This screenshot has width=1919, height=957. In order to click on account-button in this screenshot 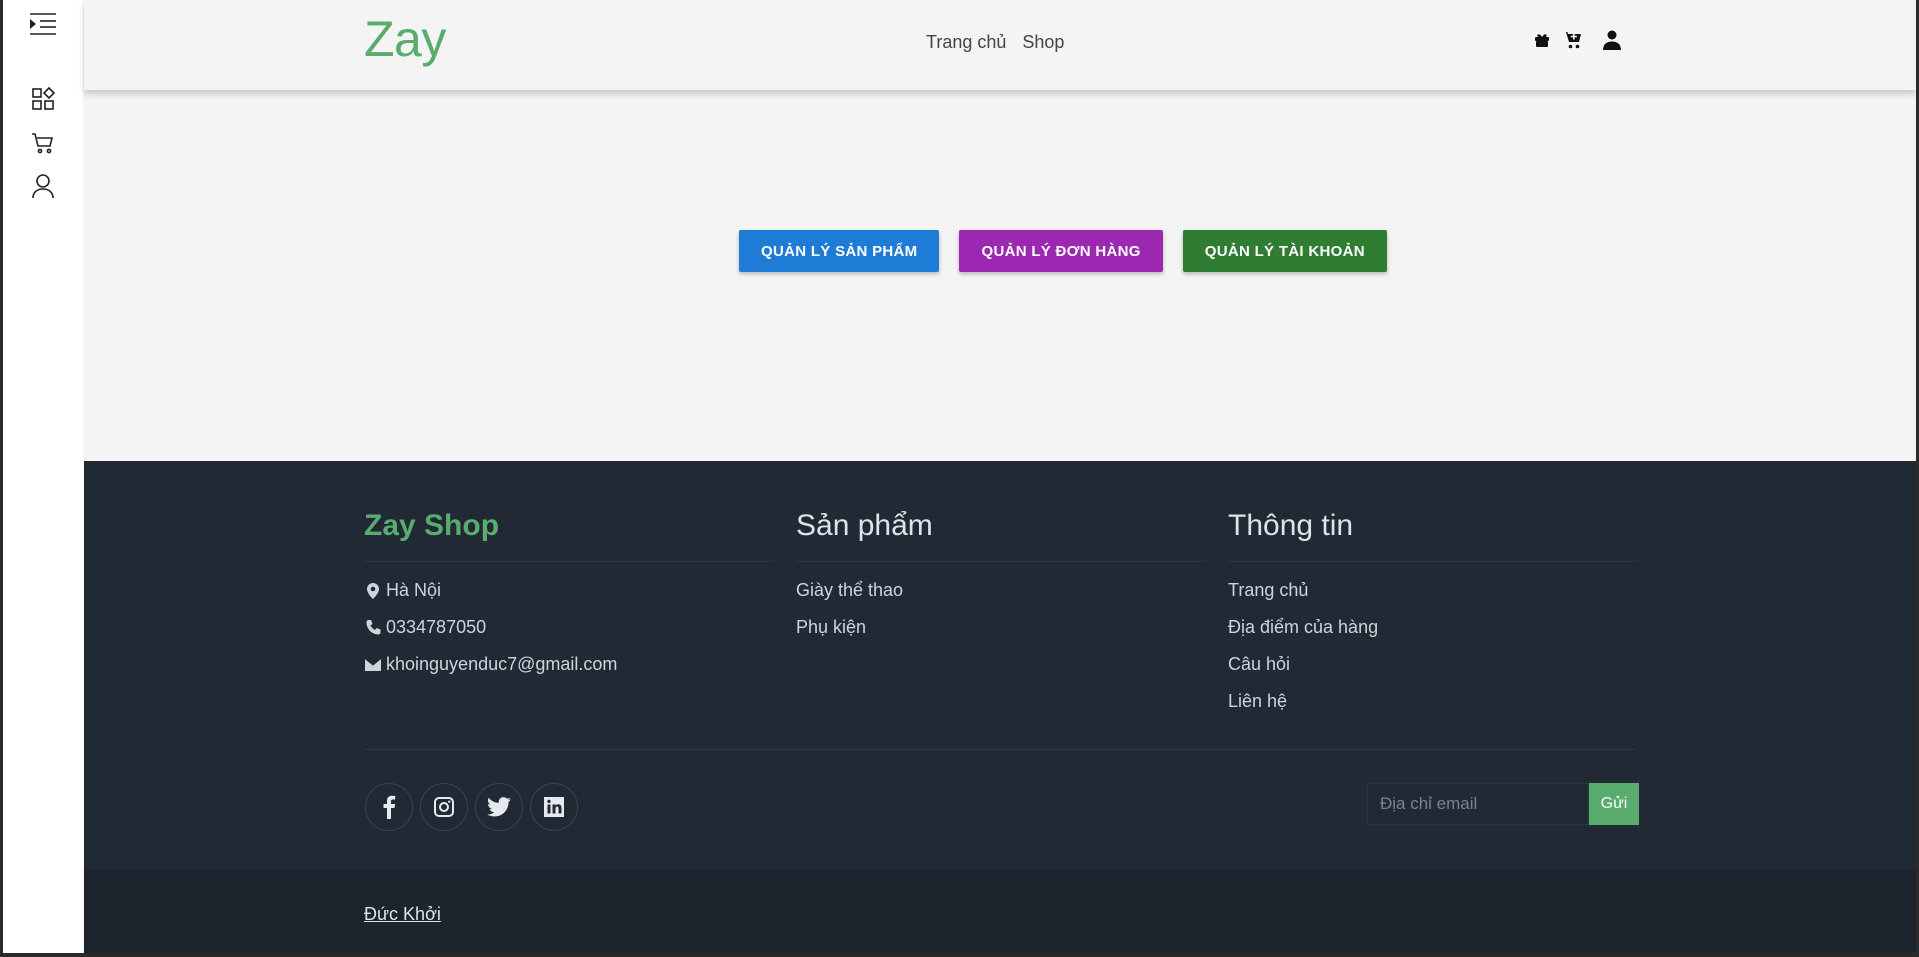, I will do `click(1612, 40)`.